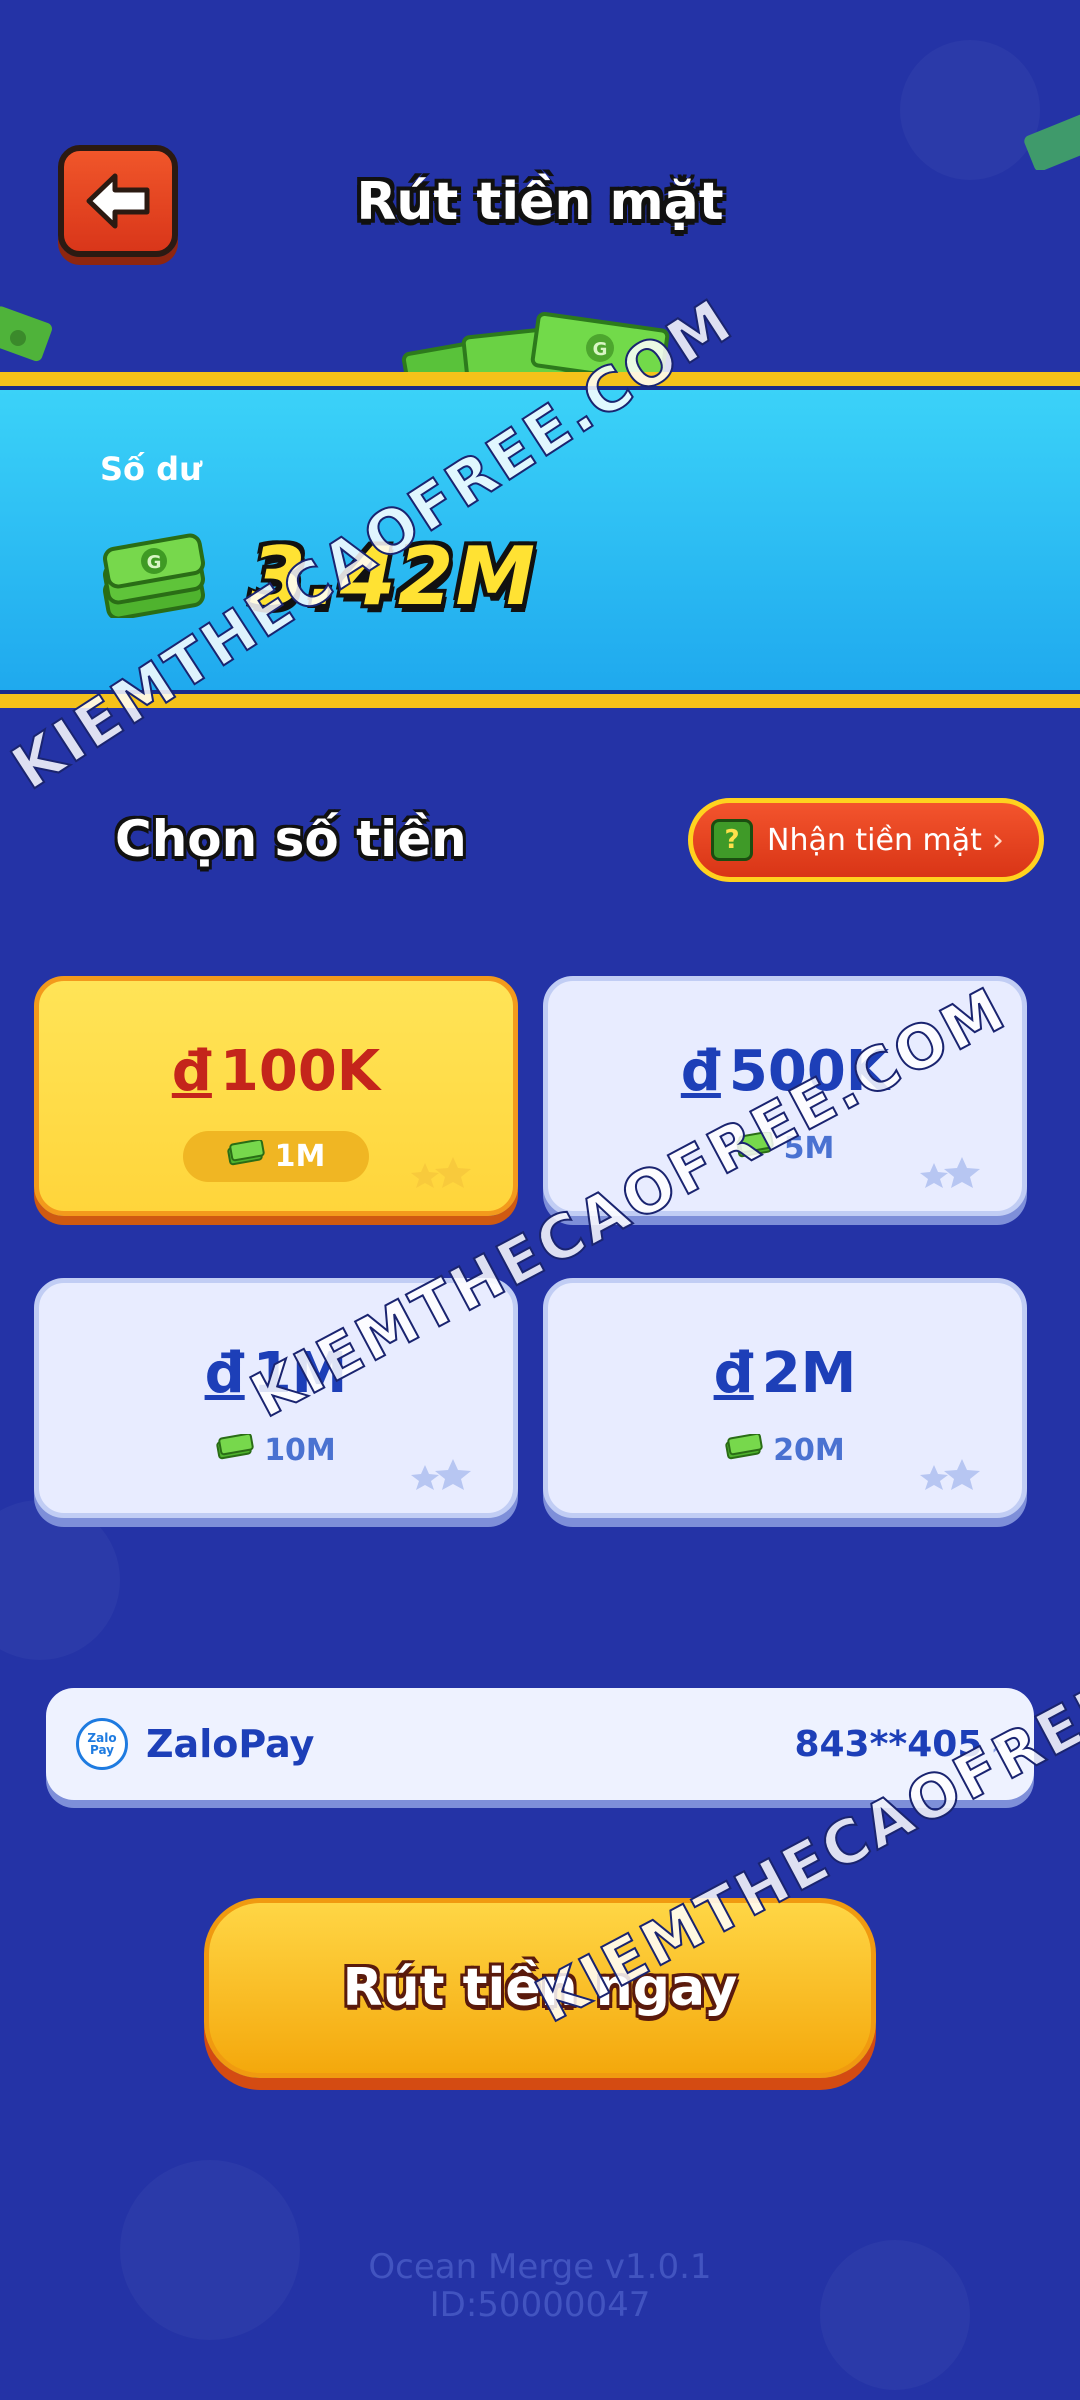  Describe the element at coordinates (540, 2305) in the screenshot. I see `user-id: ID:50000047` at that location.